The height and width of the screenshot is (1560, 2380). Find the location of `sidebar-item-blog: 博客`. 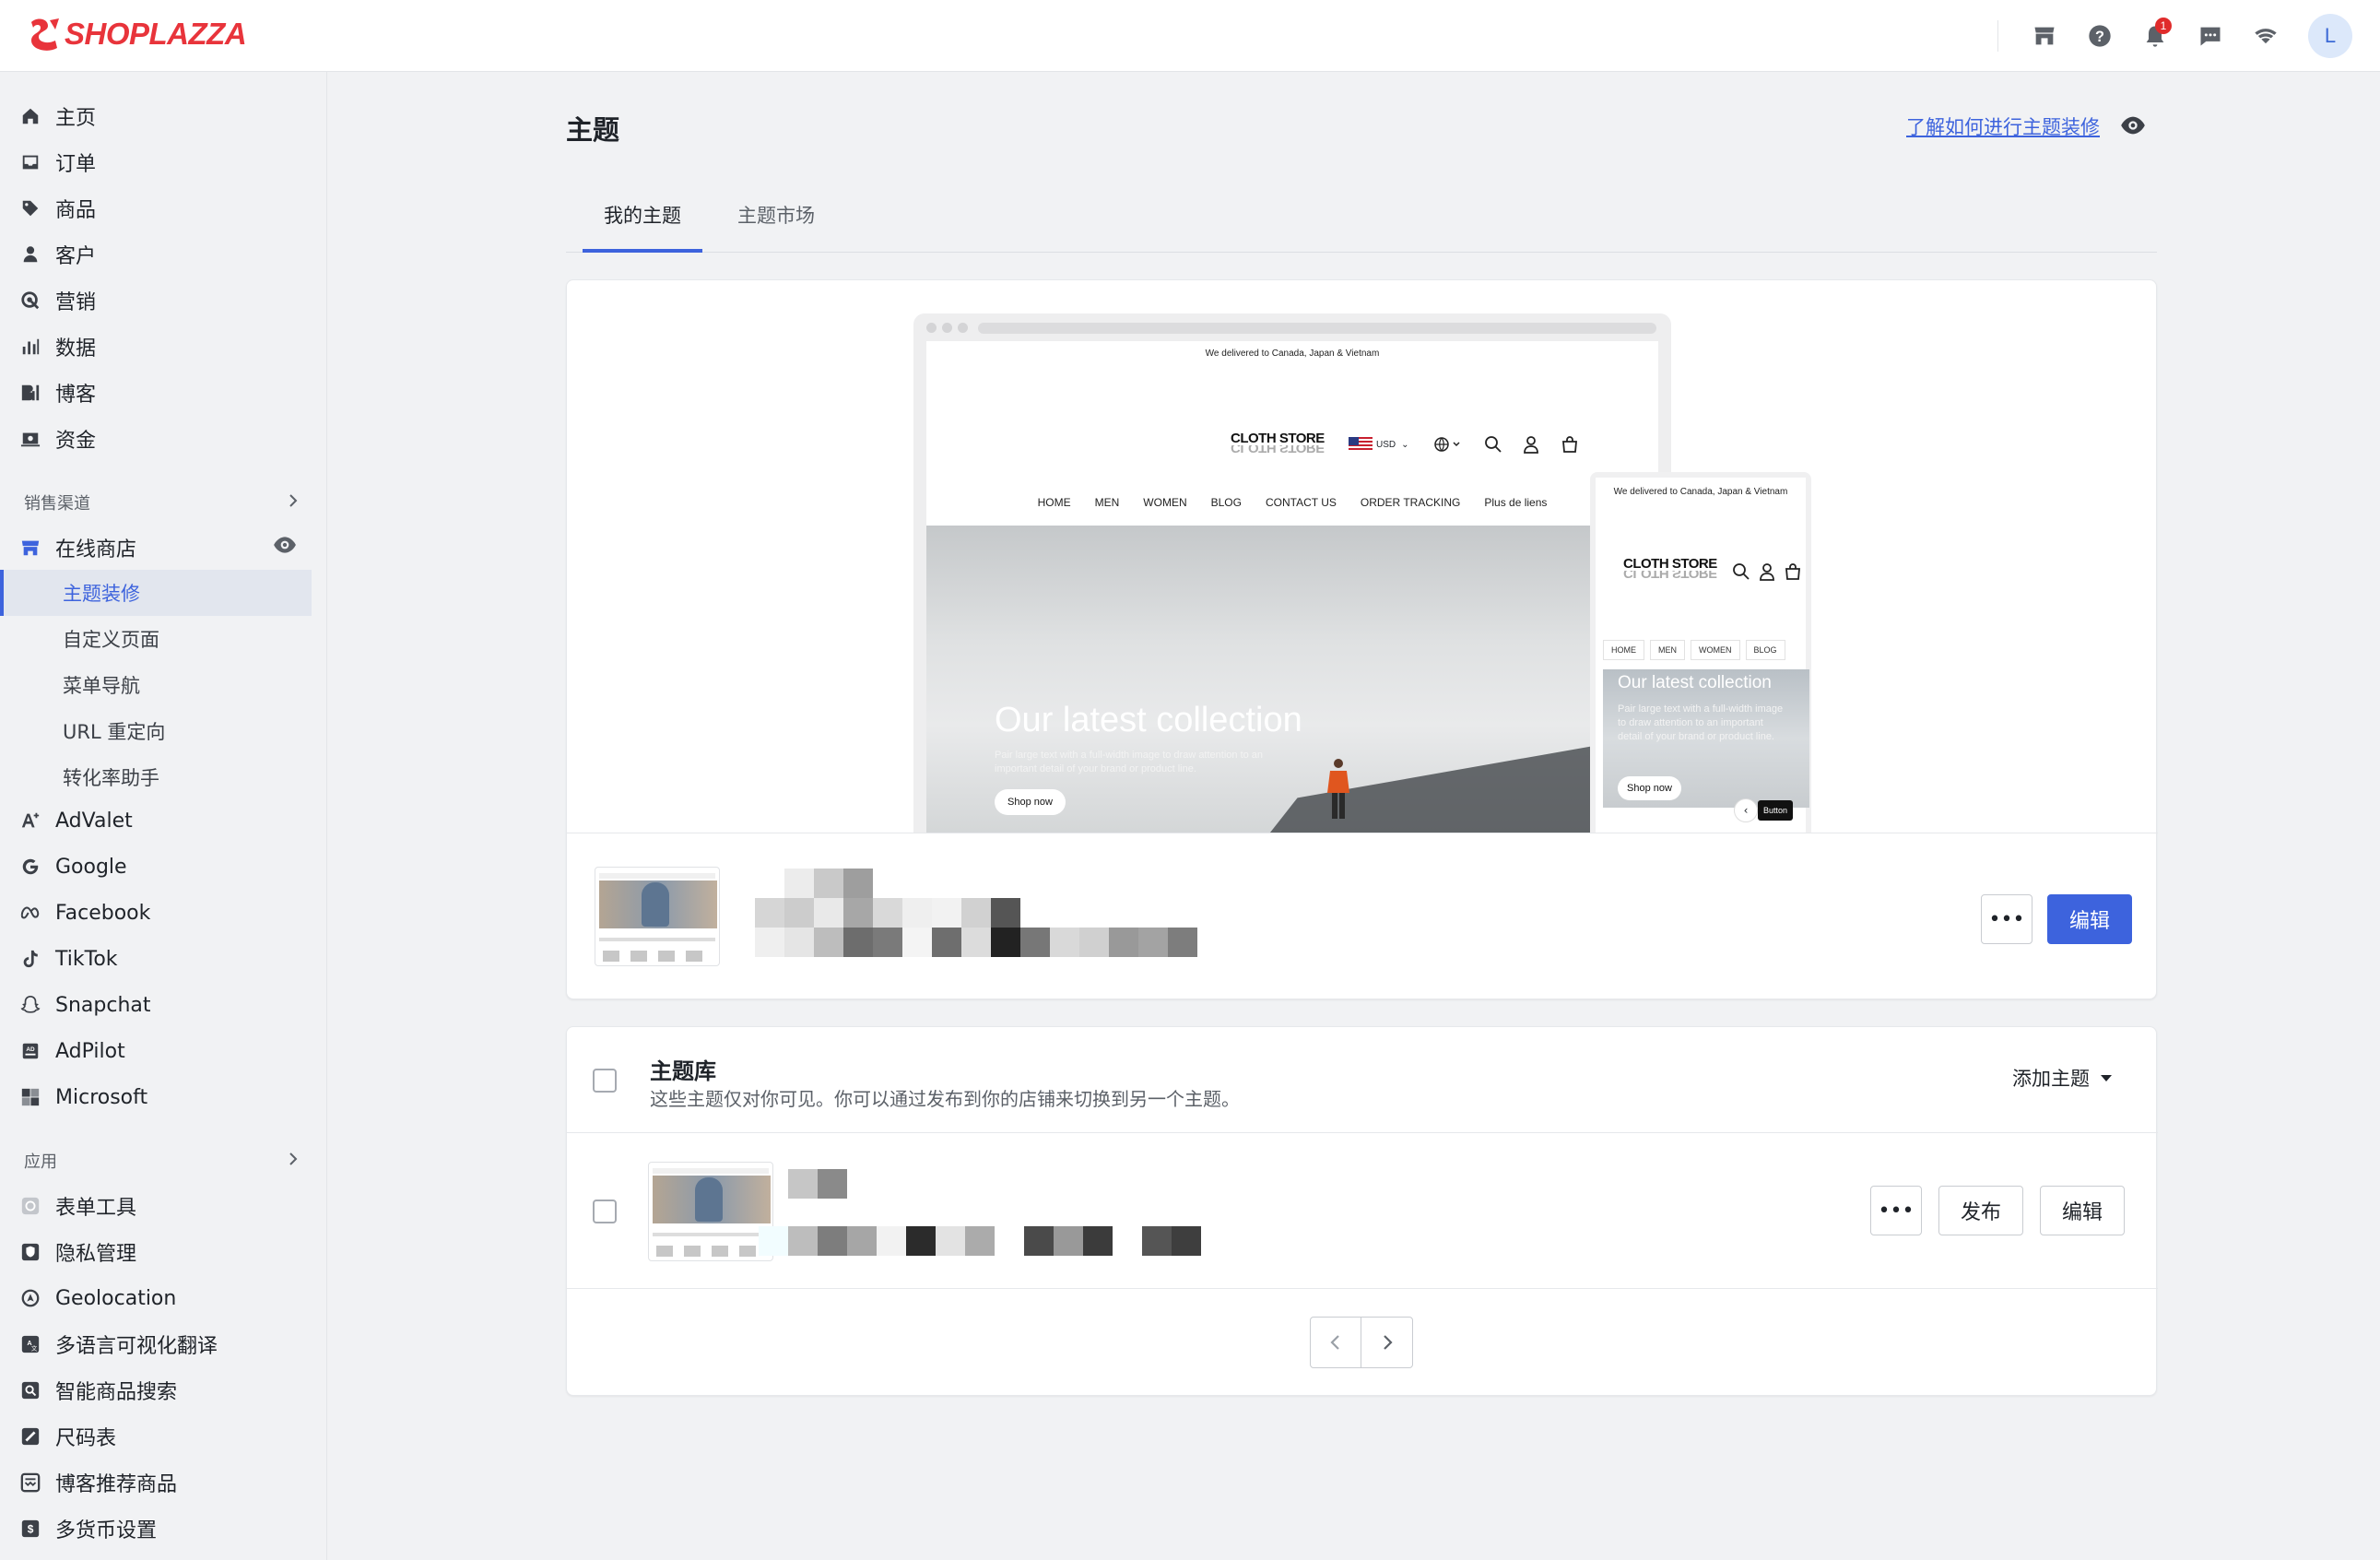

sidebar-item-blog: 博客 is located at coordinates (58, 392).